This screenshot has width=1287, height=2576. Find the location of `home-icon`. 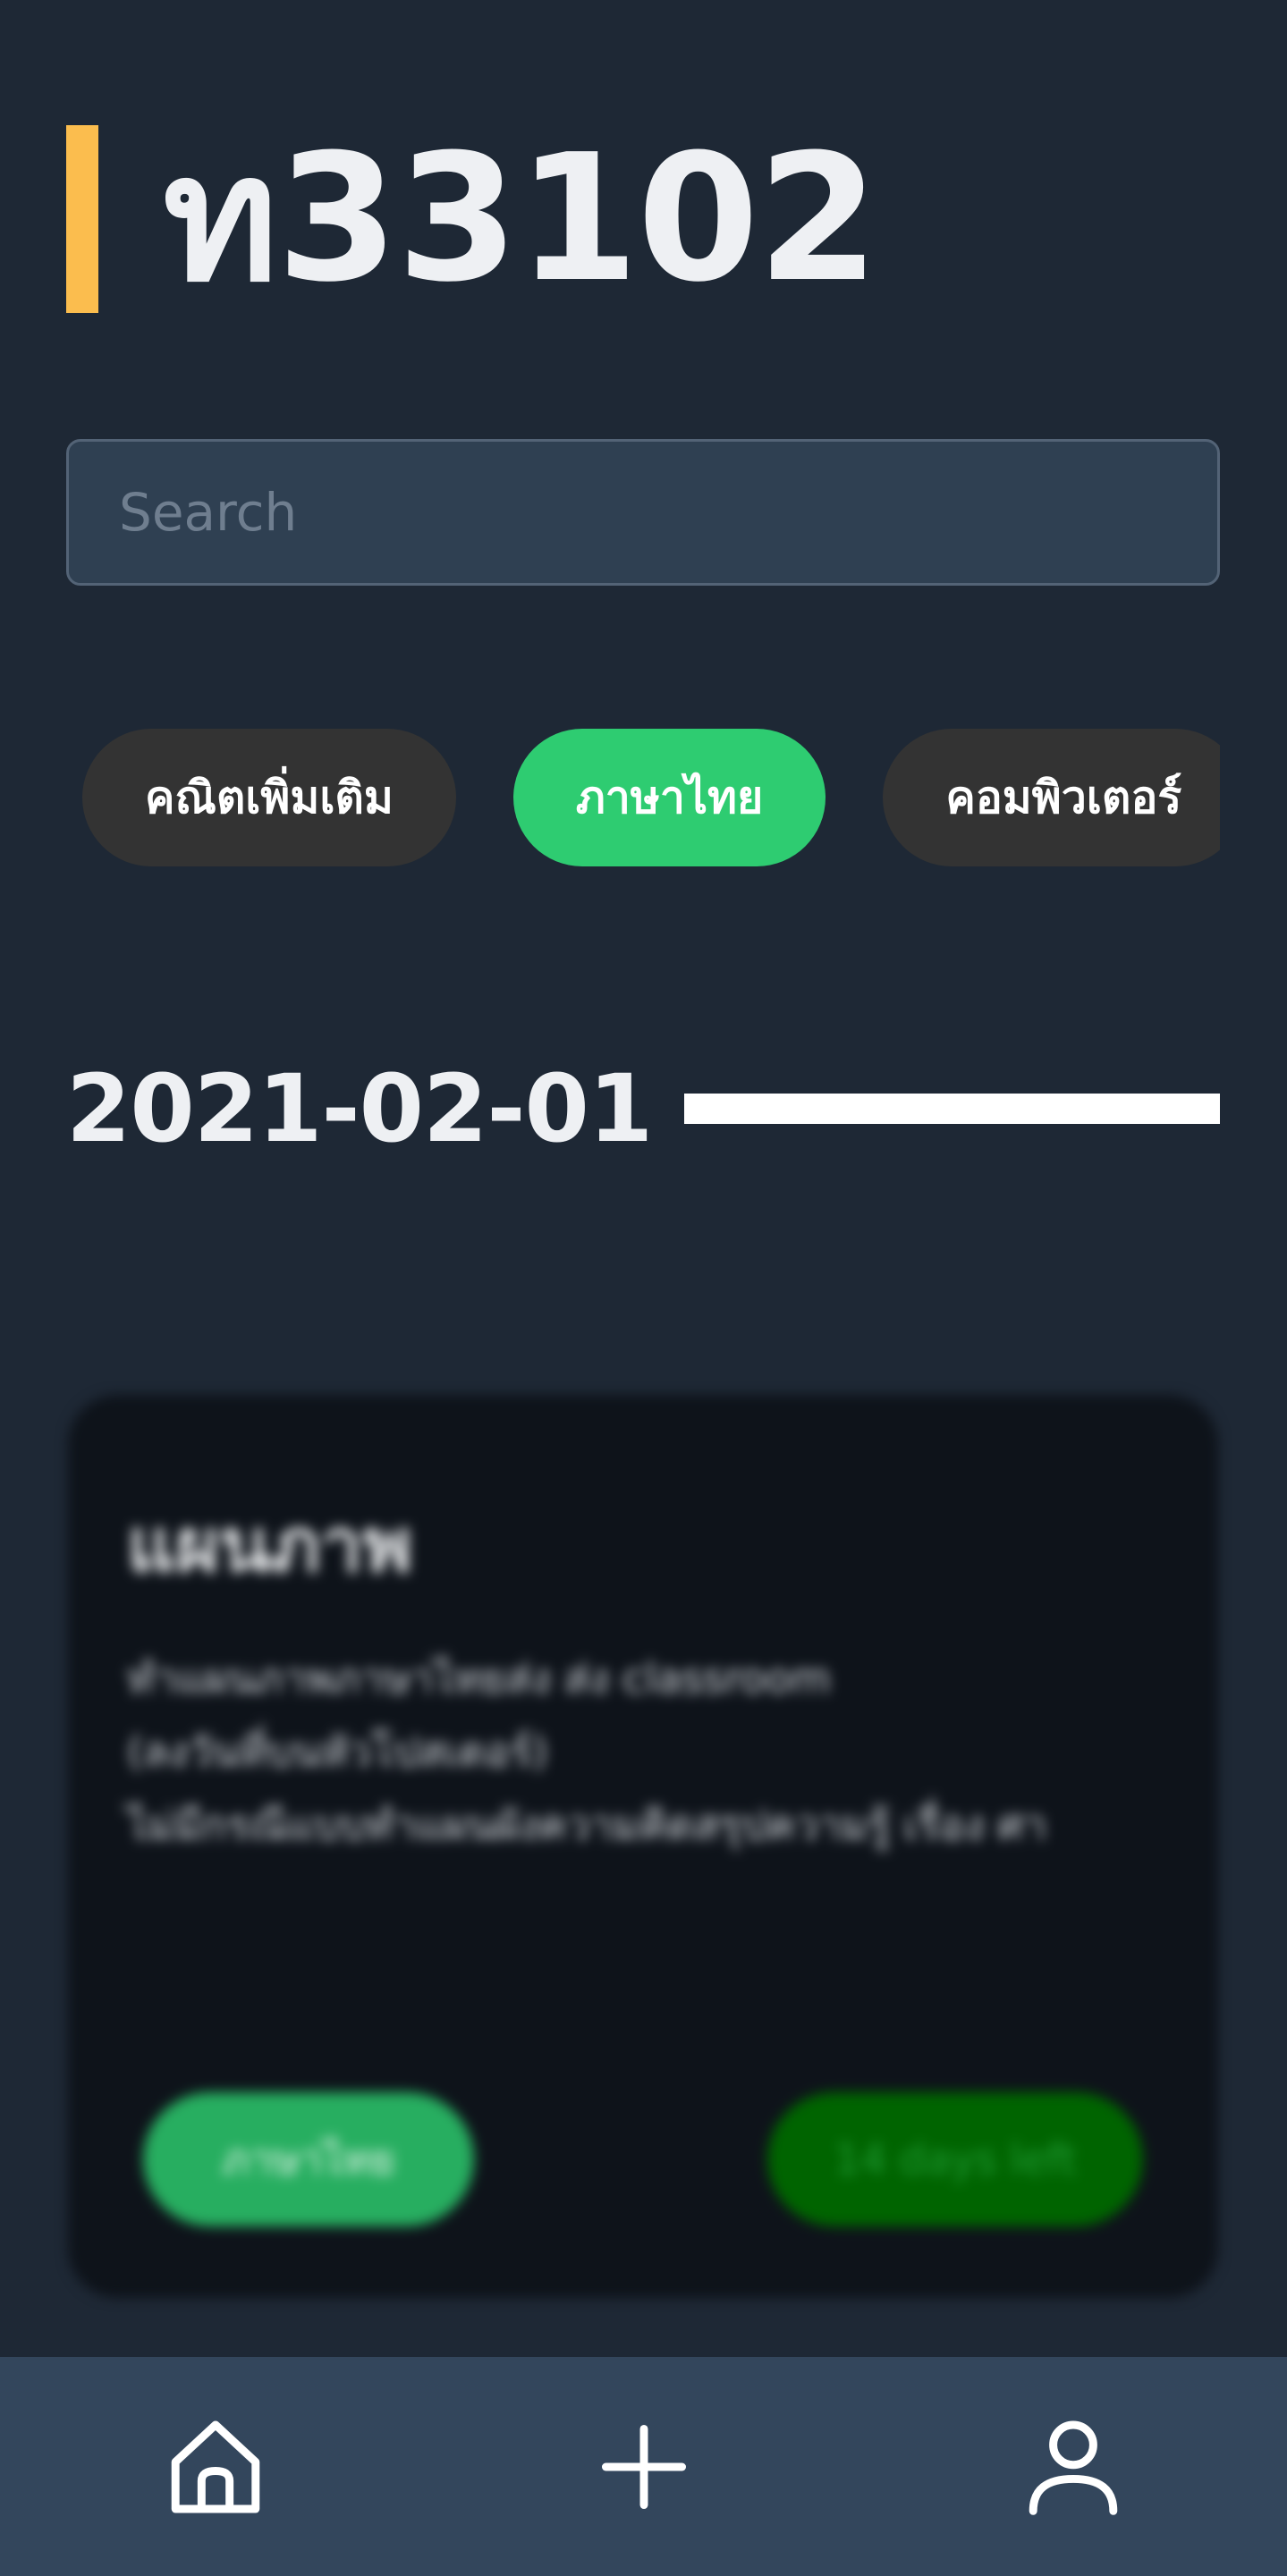

home-icon is located at coordinates (215, 2466).